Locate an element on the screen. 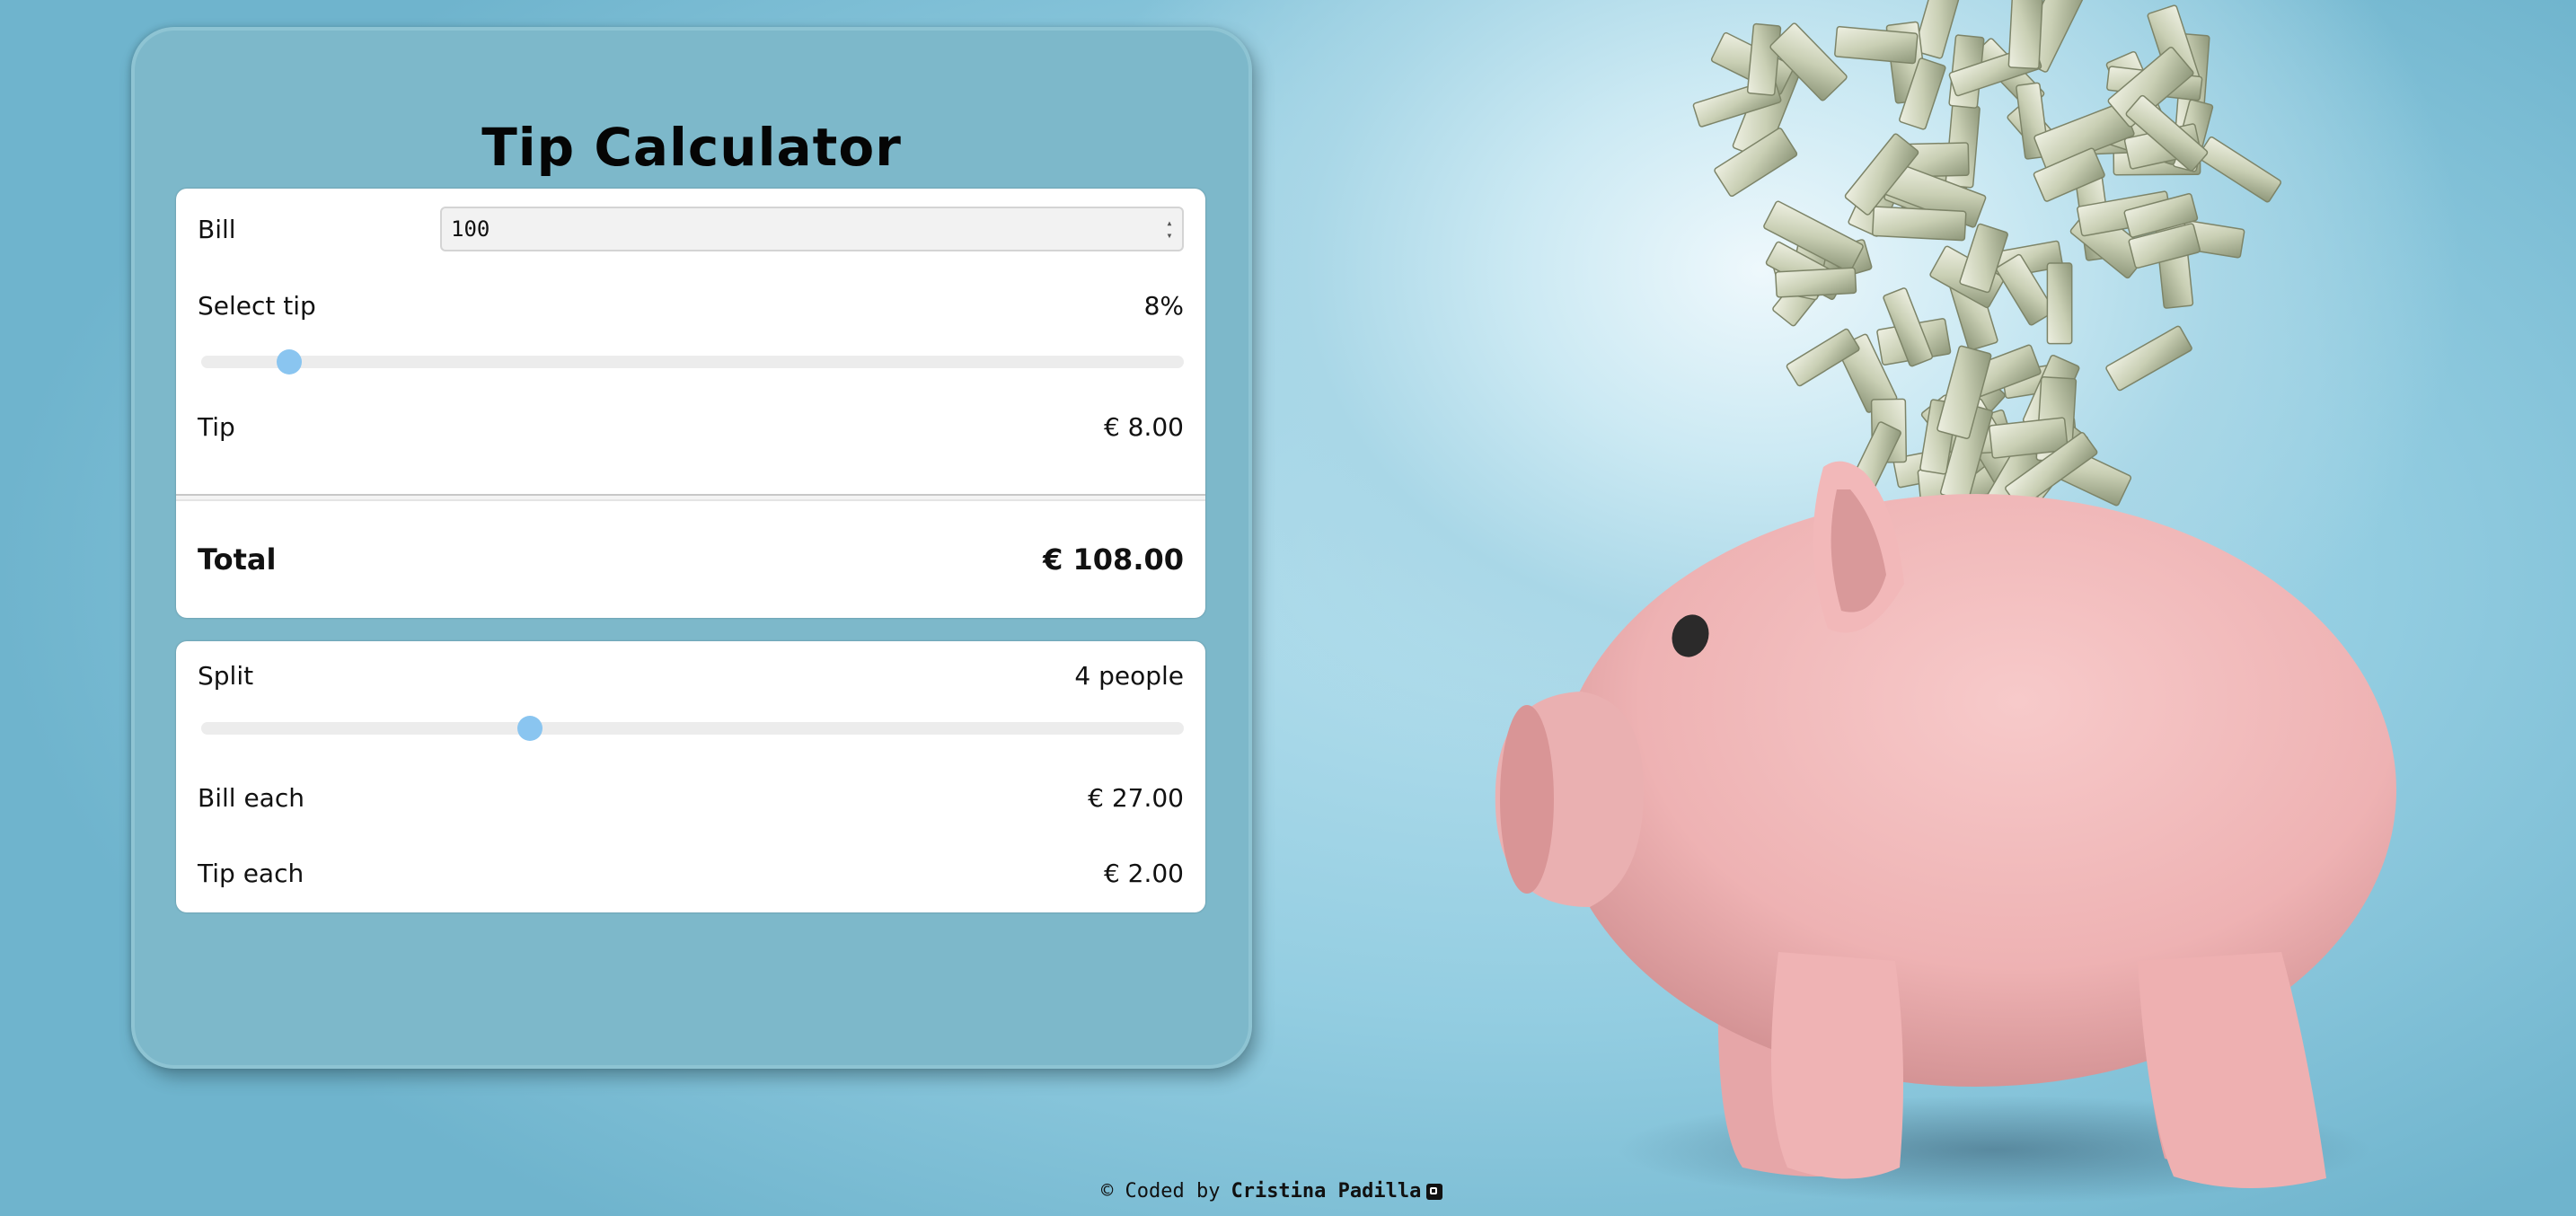 This screenshot has width=2576, height=1216. tip-label: Tip is located at coordinates (216, 426).